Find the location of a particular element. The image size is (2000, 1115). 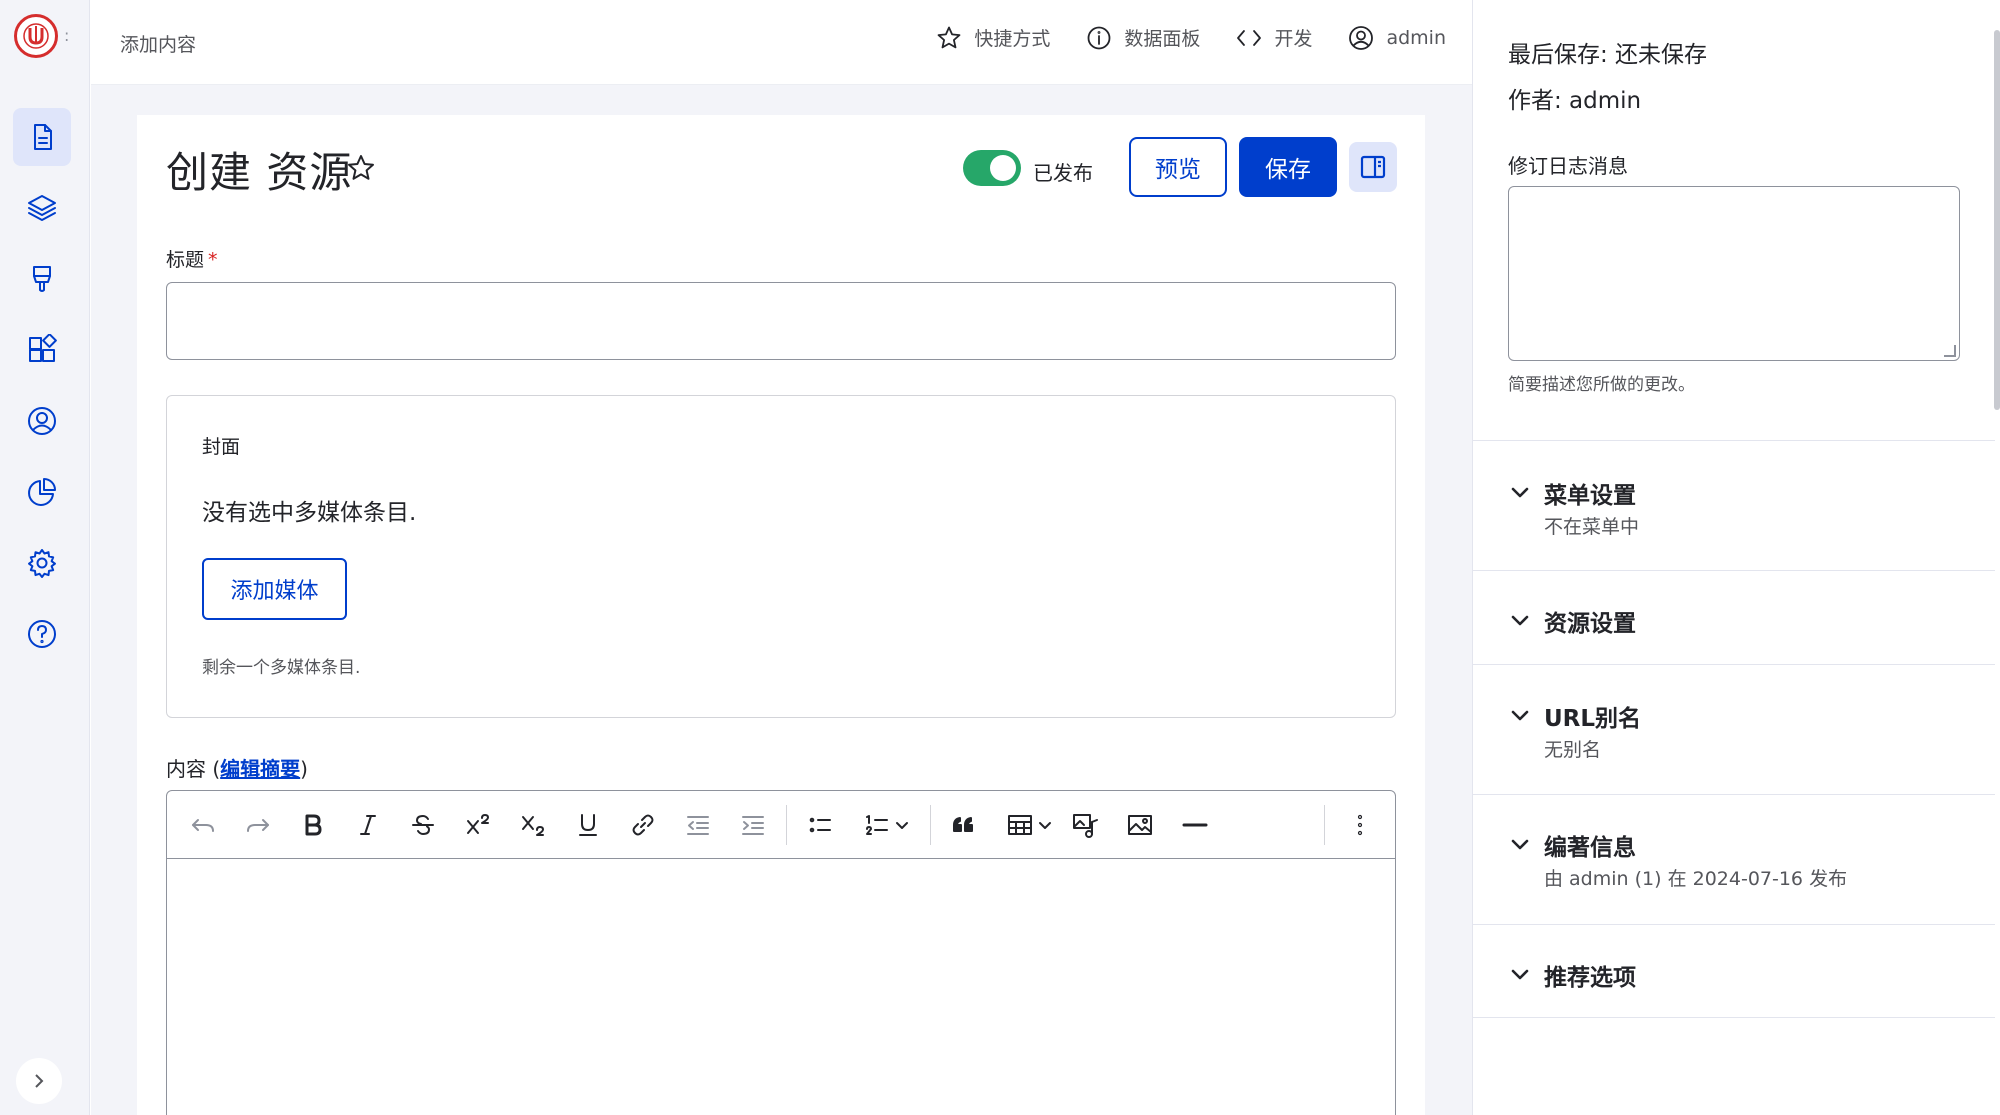

rail-item-config is located at coordinates (42, 563).